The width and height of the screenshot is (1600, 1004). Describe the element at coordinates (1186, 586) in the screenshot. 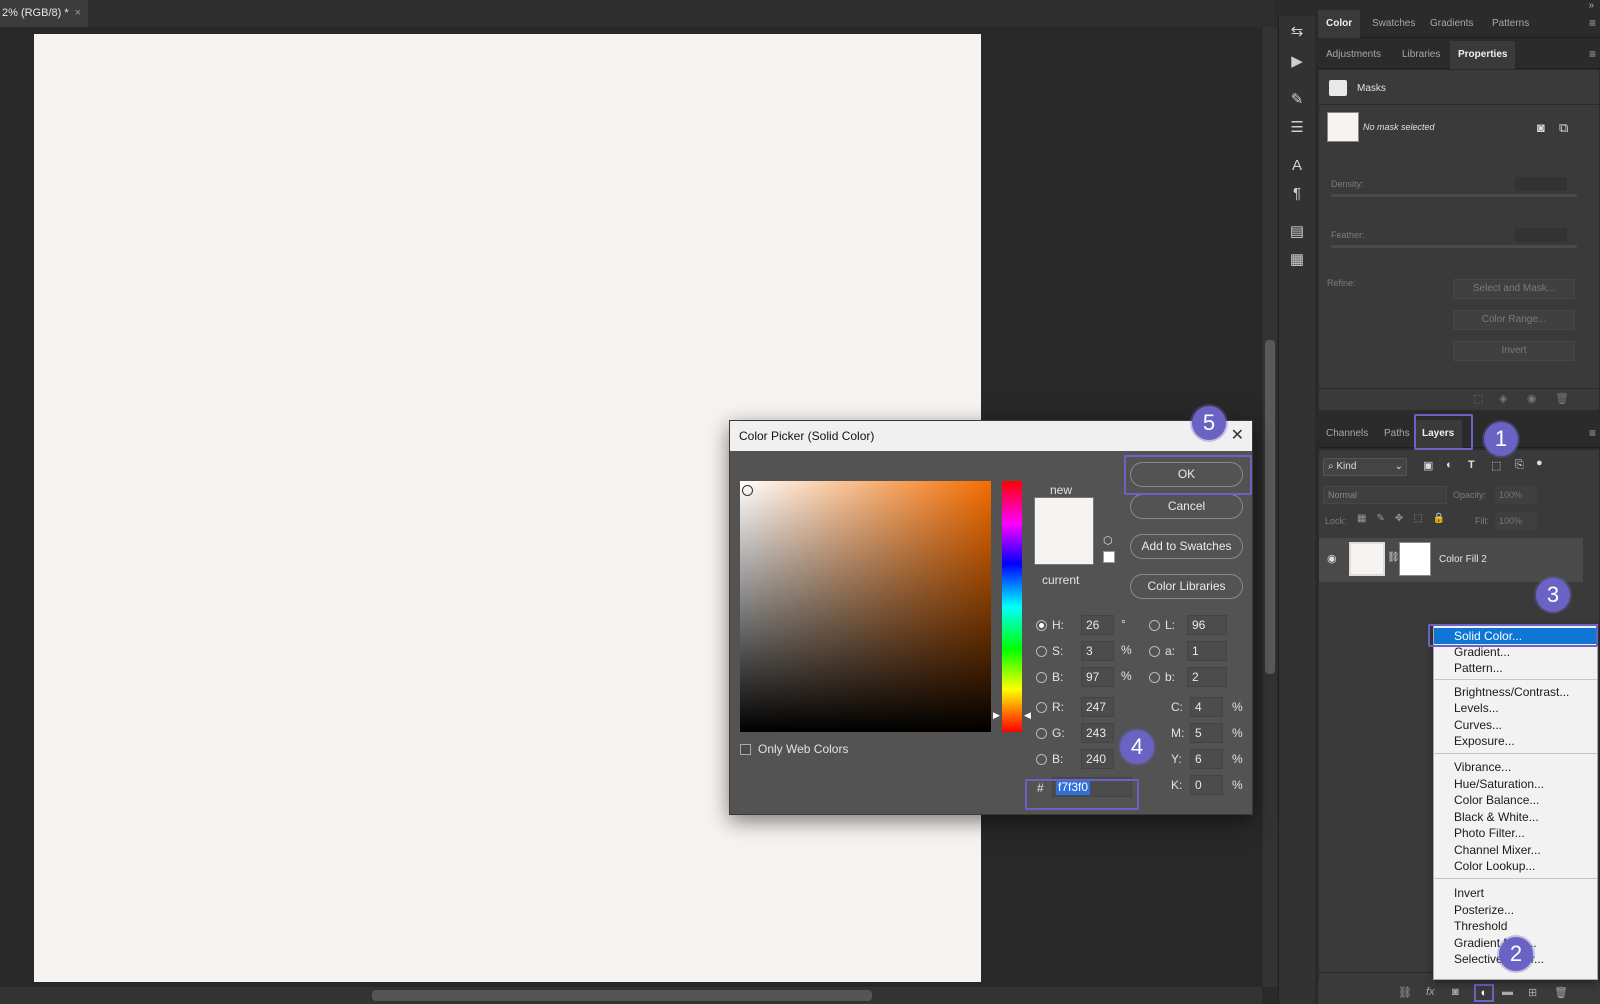

I see `color-libraries-button: Color Libraries` at that location.